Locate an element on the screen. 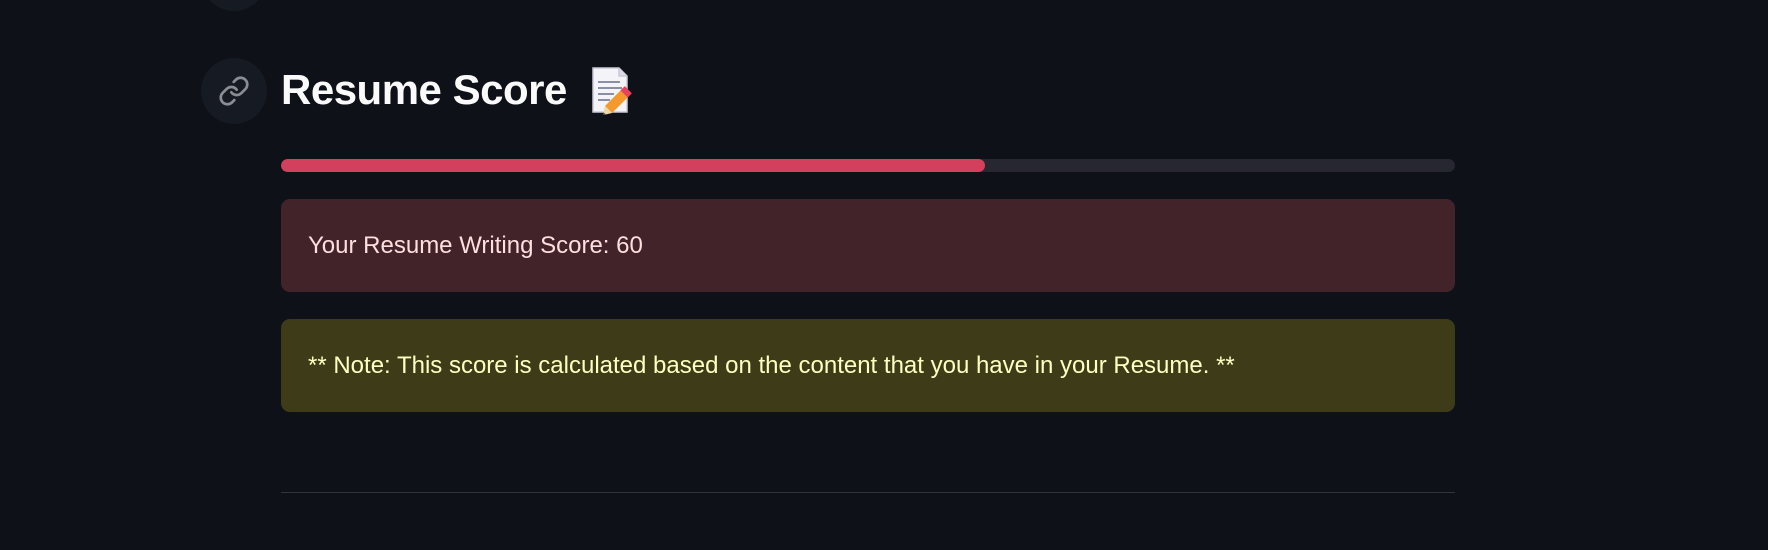  section-anchor-button is located at coordinates (234, 91).